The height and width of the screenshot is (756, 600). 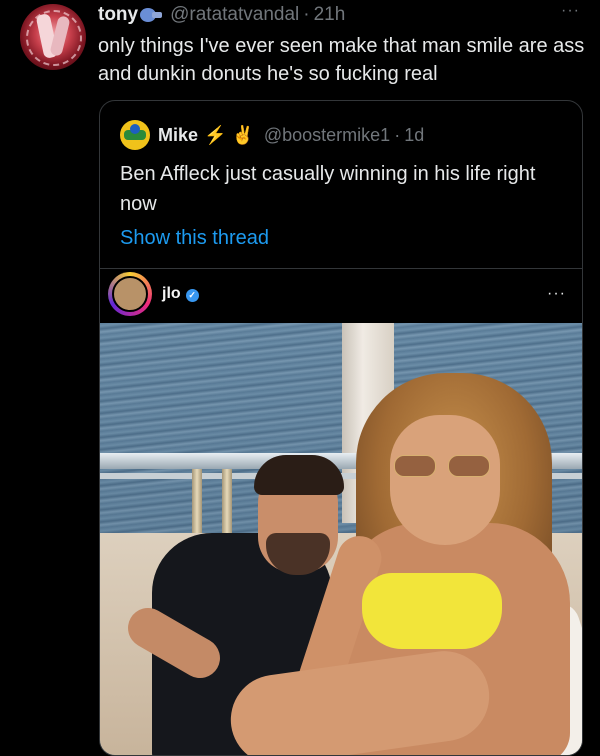 I want to click on quoted-tweet-header: Mike ⚡ ✌ @boostermike1 · 1d, so click(x=272, y=135).